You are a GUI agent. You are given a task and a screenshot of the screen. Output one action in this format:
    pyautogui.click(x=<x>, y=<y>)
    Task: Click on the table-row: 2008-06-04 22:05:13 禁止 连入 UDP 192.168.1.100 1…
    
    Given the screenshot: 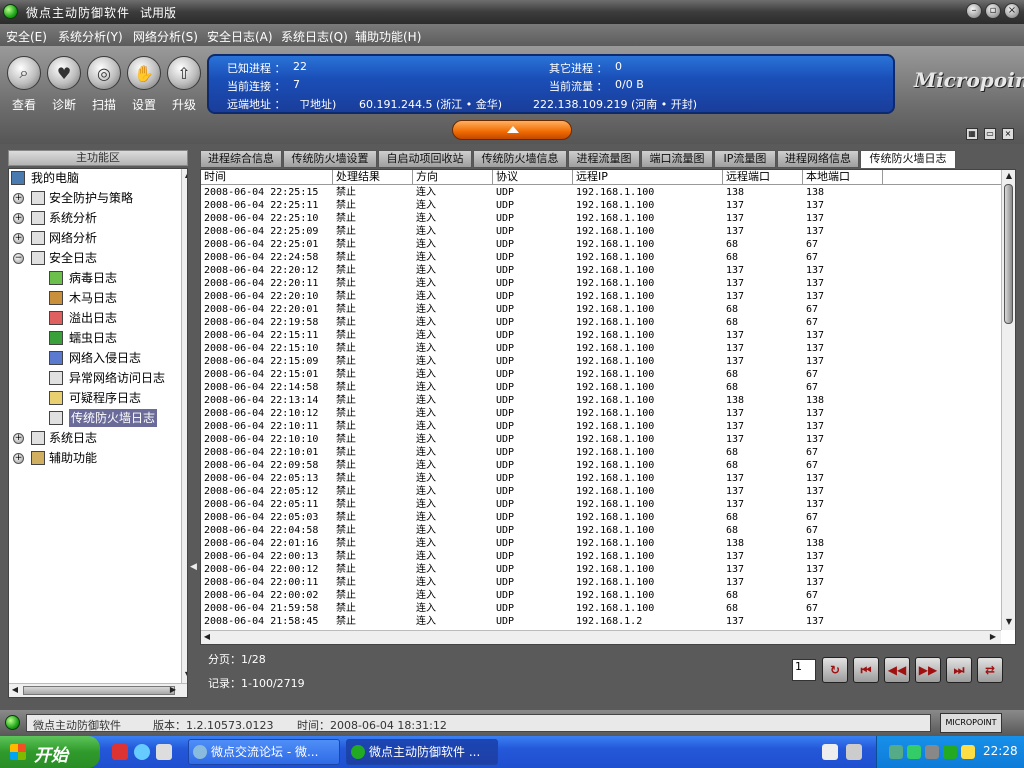 What is the action you would take?
    pyautogui.click(x=601, y=478)
    